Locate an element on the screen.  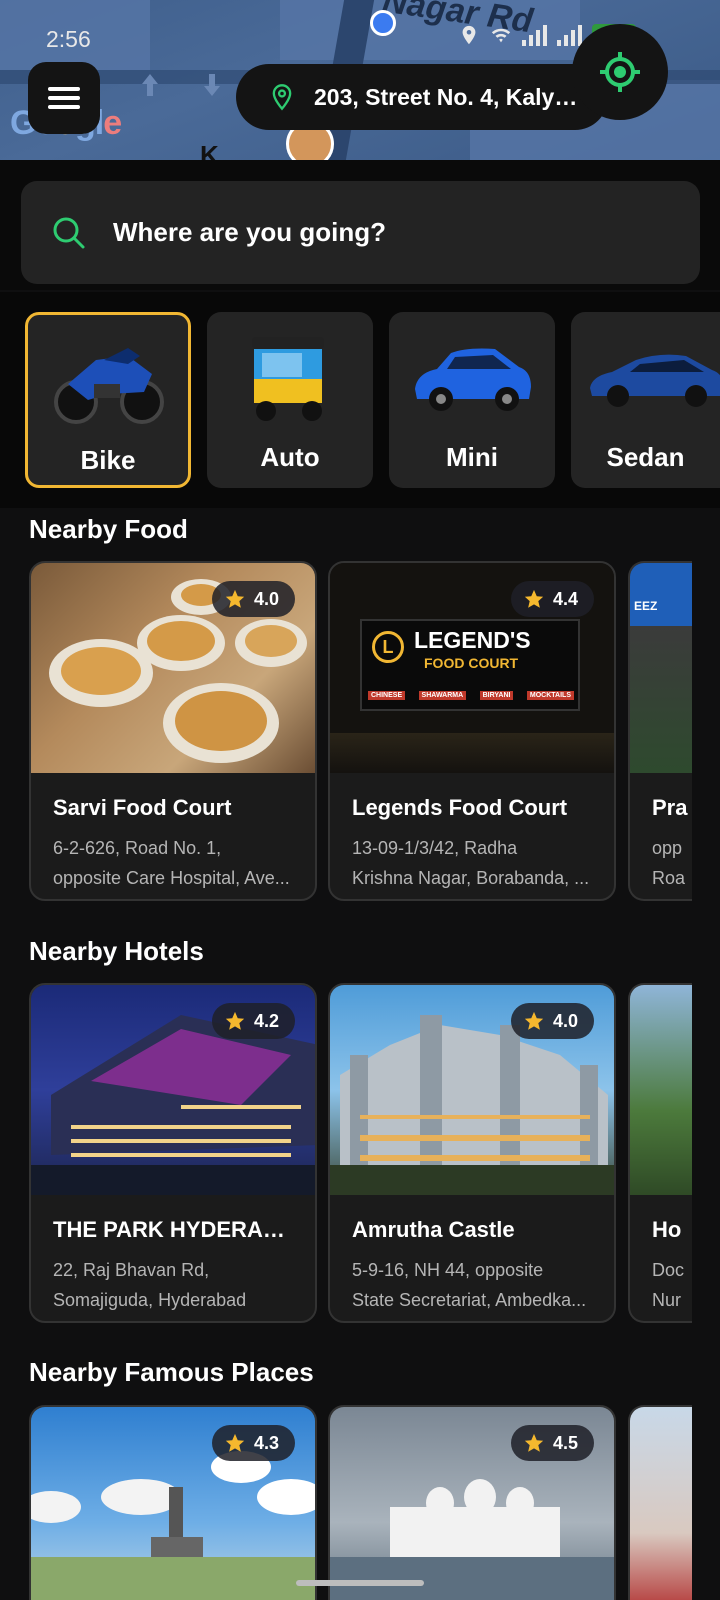
rating-badge: 4.4 is located at coordinates (552, 599).